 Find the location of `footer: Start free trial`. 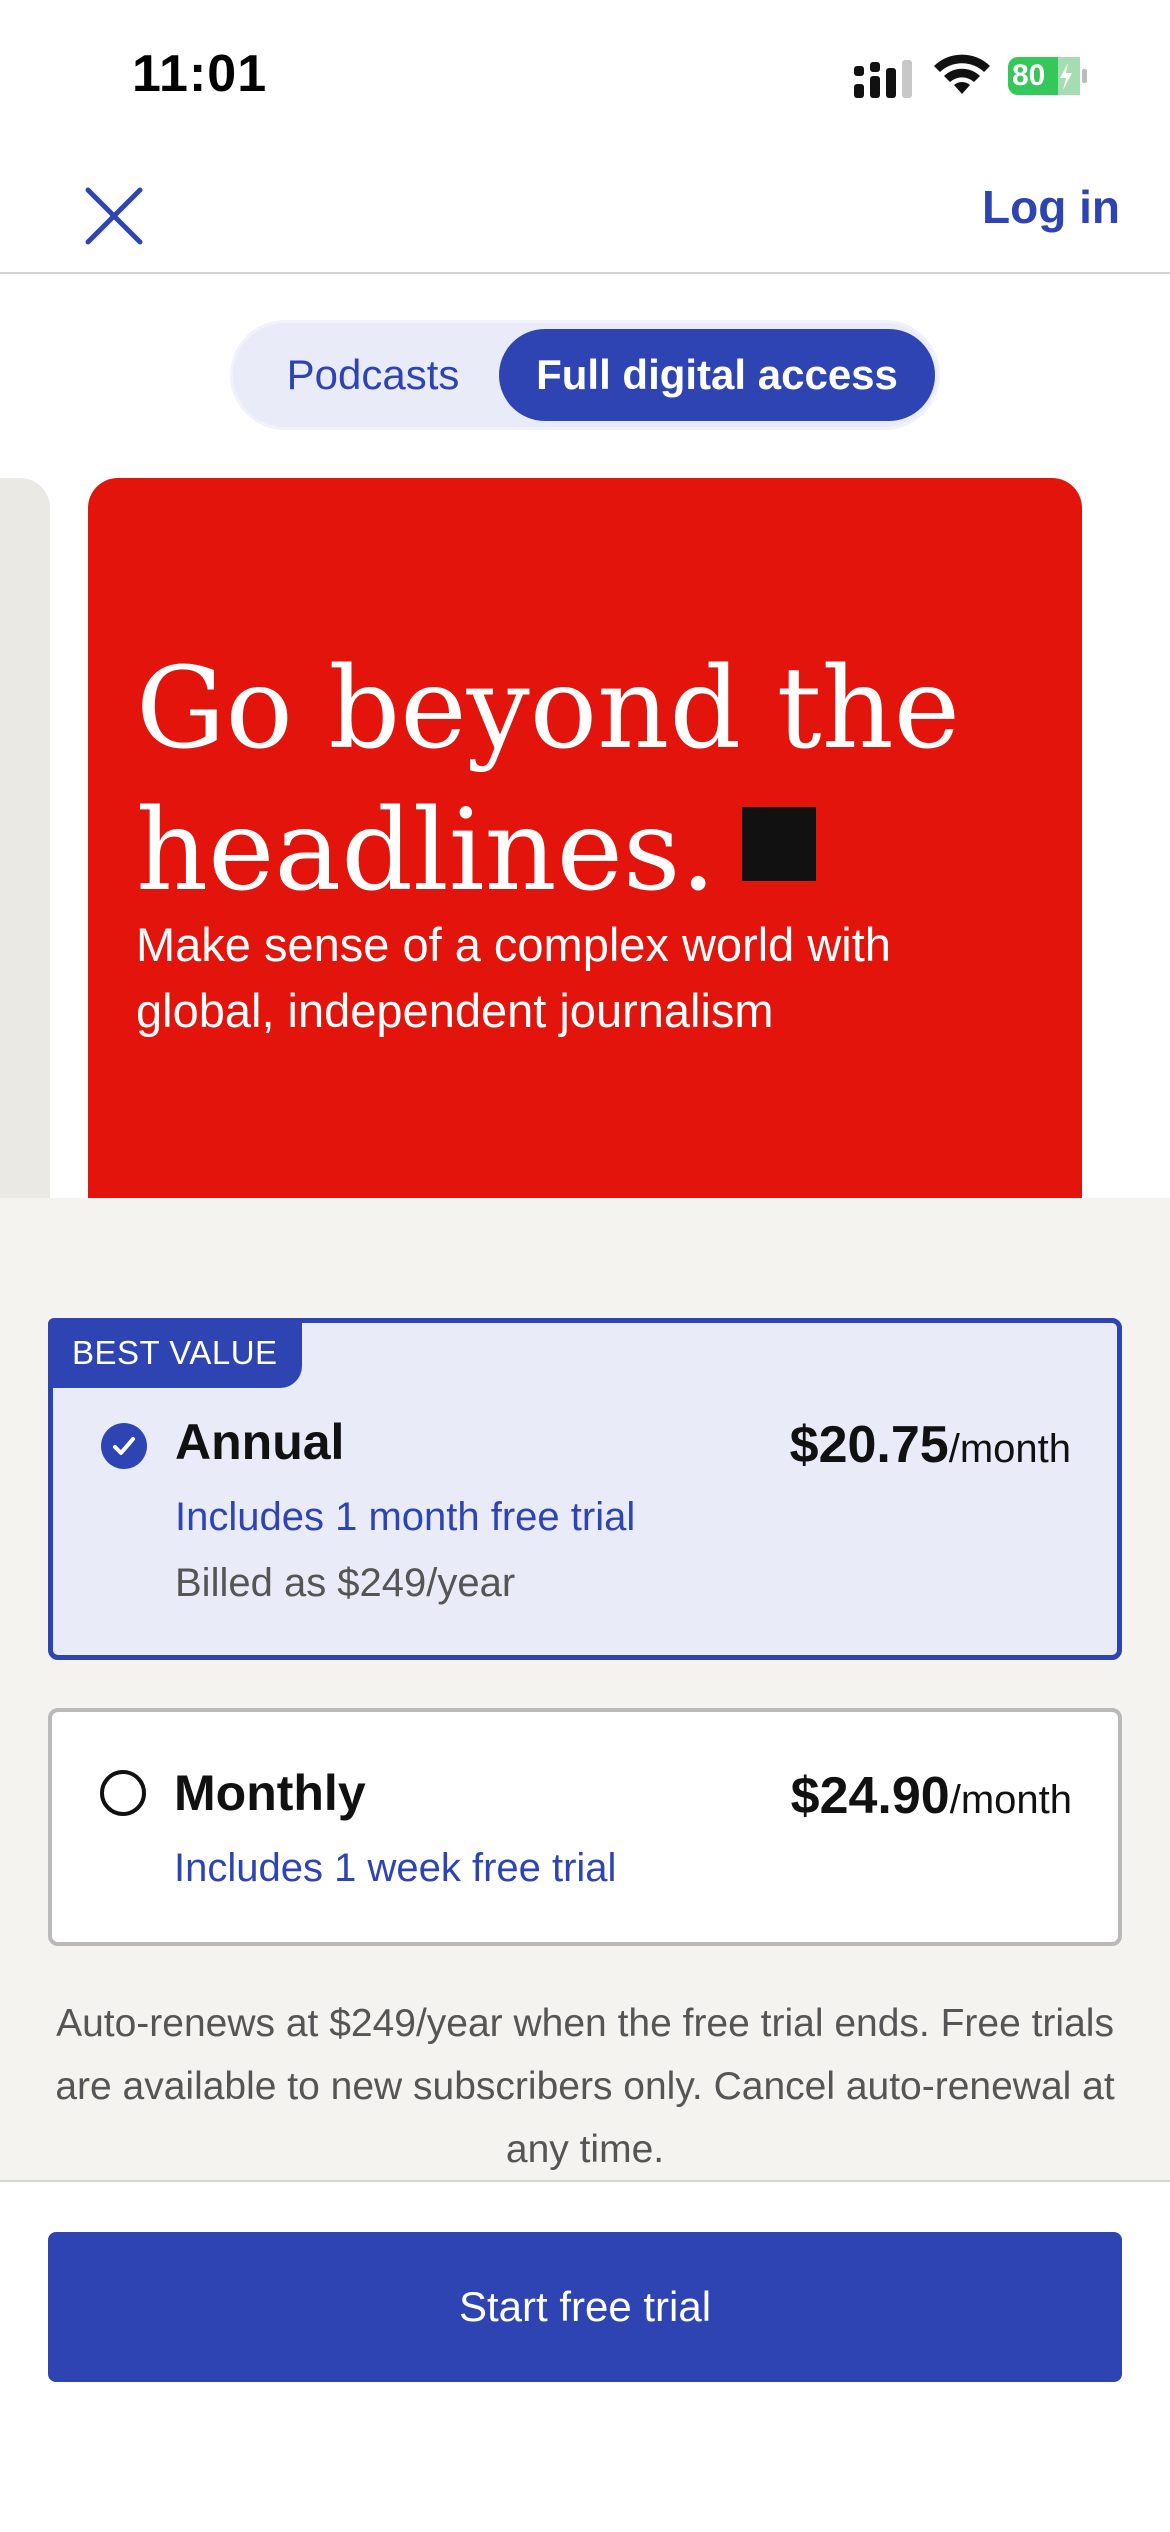

footer: Start free trial is located at coordinates (585, 2356).